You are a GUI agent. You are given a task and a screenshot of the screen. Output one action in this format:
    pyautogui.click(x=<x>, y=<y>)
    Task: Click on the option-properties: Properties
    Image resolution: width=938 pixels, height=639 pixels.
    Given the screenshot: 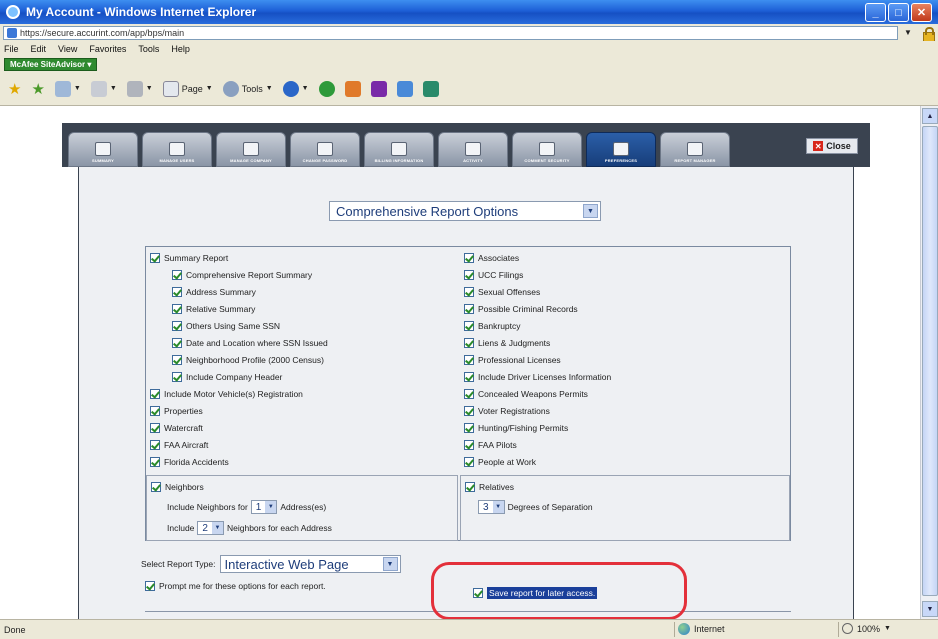 What is the action you would take?
    pyautogui.click(x=176, y=411)
    